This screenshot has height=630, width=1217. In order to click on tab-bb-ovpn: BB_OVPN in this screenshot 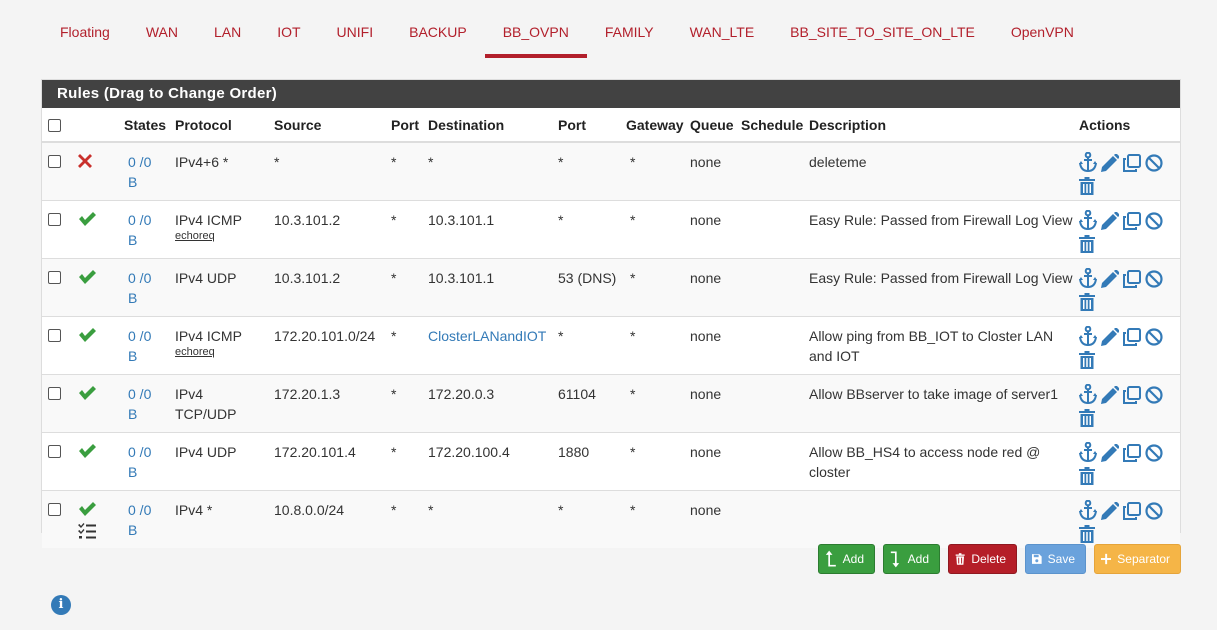, I will do `click(535, 29)`.